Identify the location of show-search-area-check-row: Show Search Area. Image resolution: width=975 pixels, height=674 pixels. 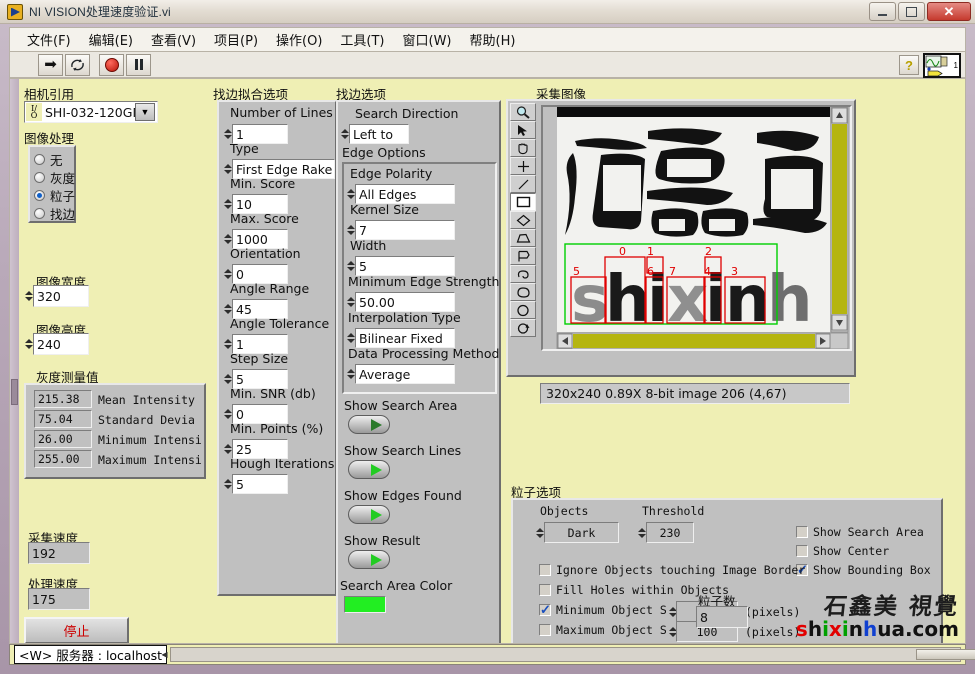
(860, 532).